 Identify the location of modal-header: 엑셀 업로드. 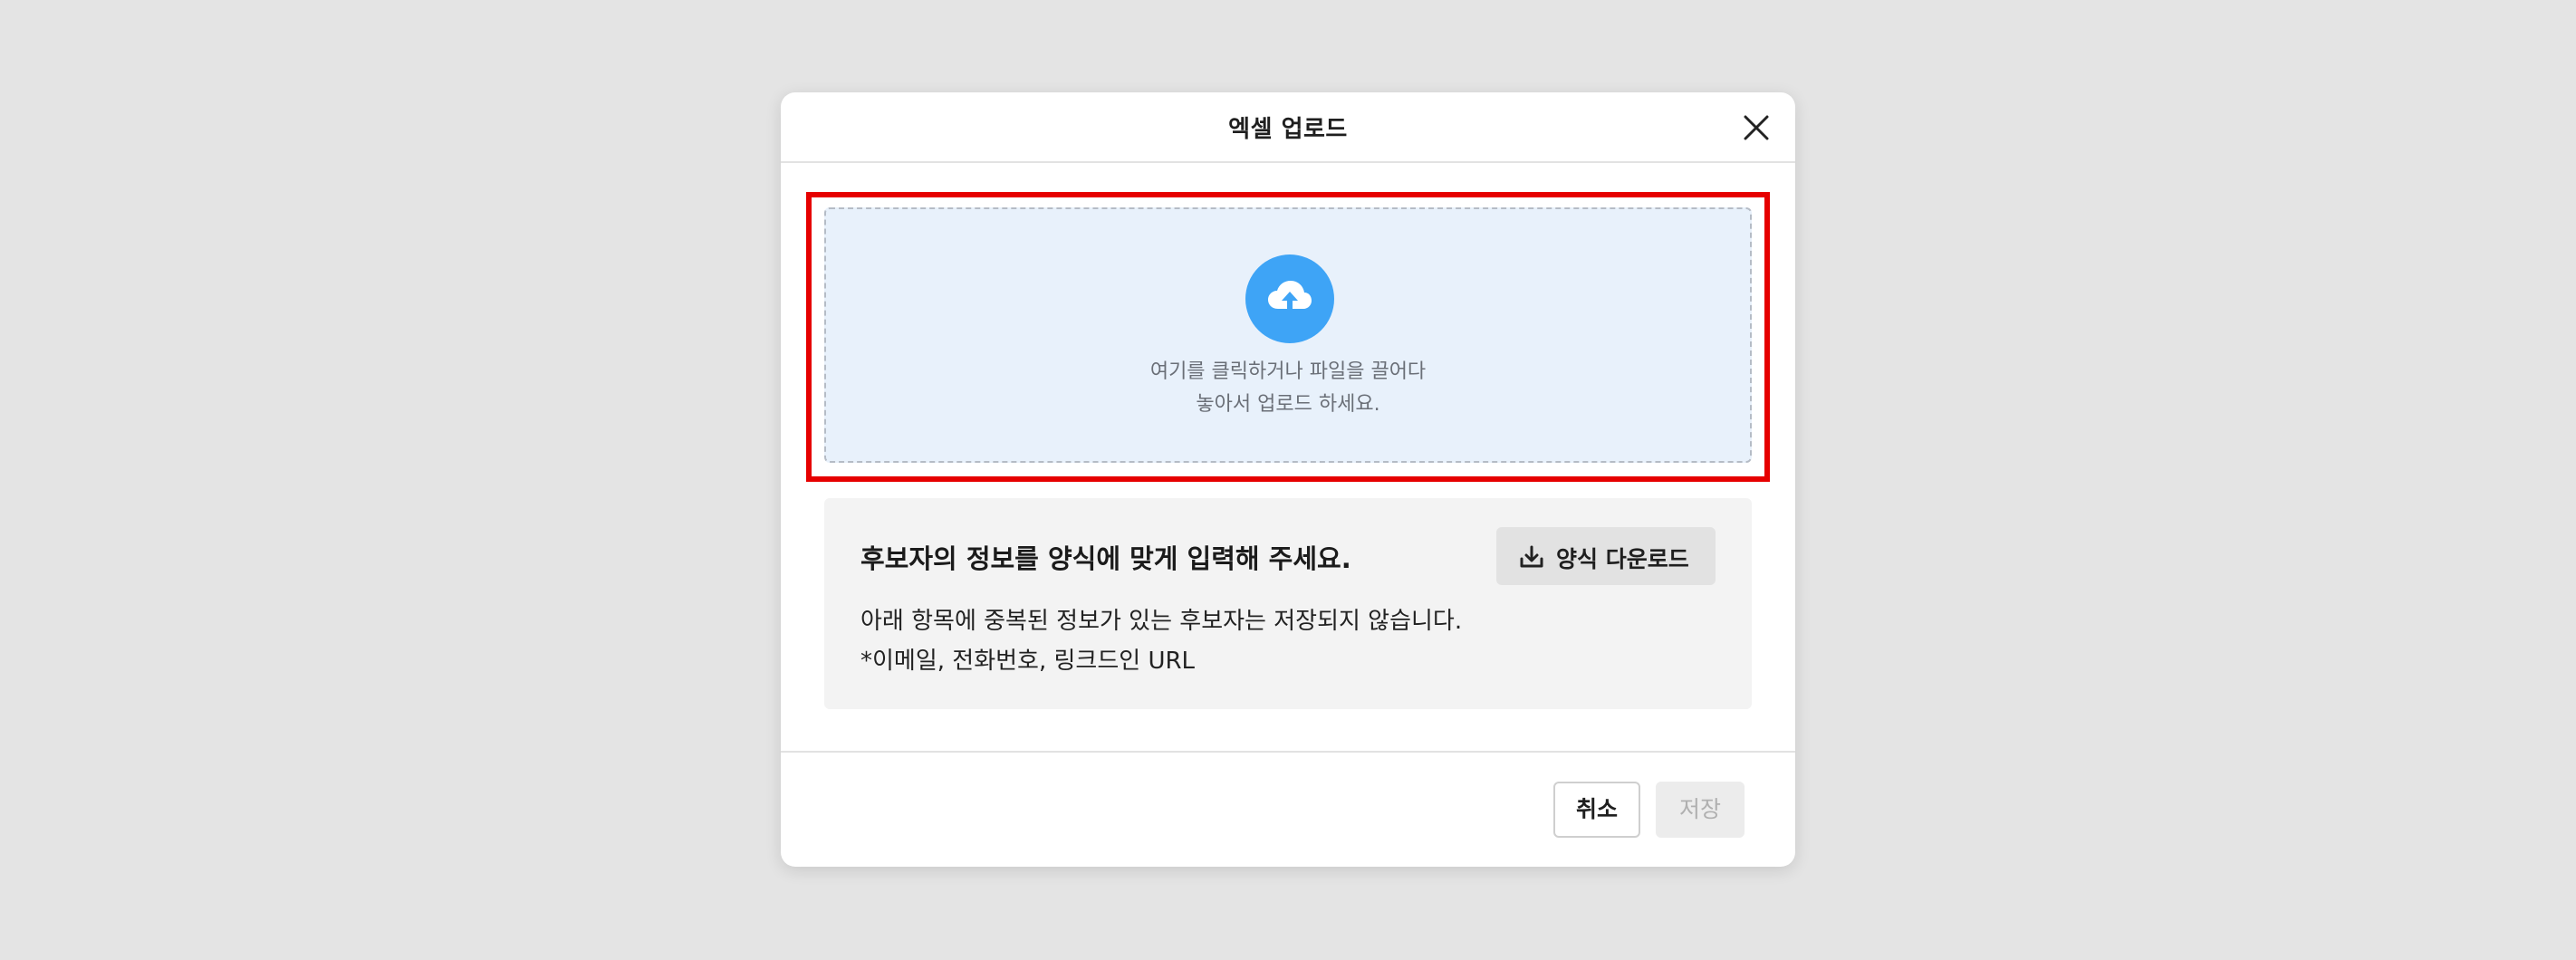
(1288, 127).